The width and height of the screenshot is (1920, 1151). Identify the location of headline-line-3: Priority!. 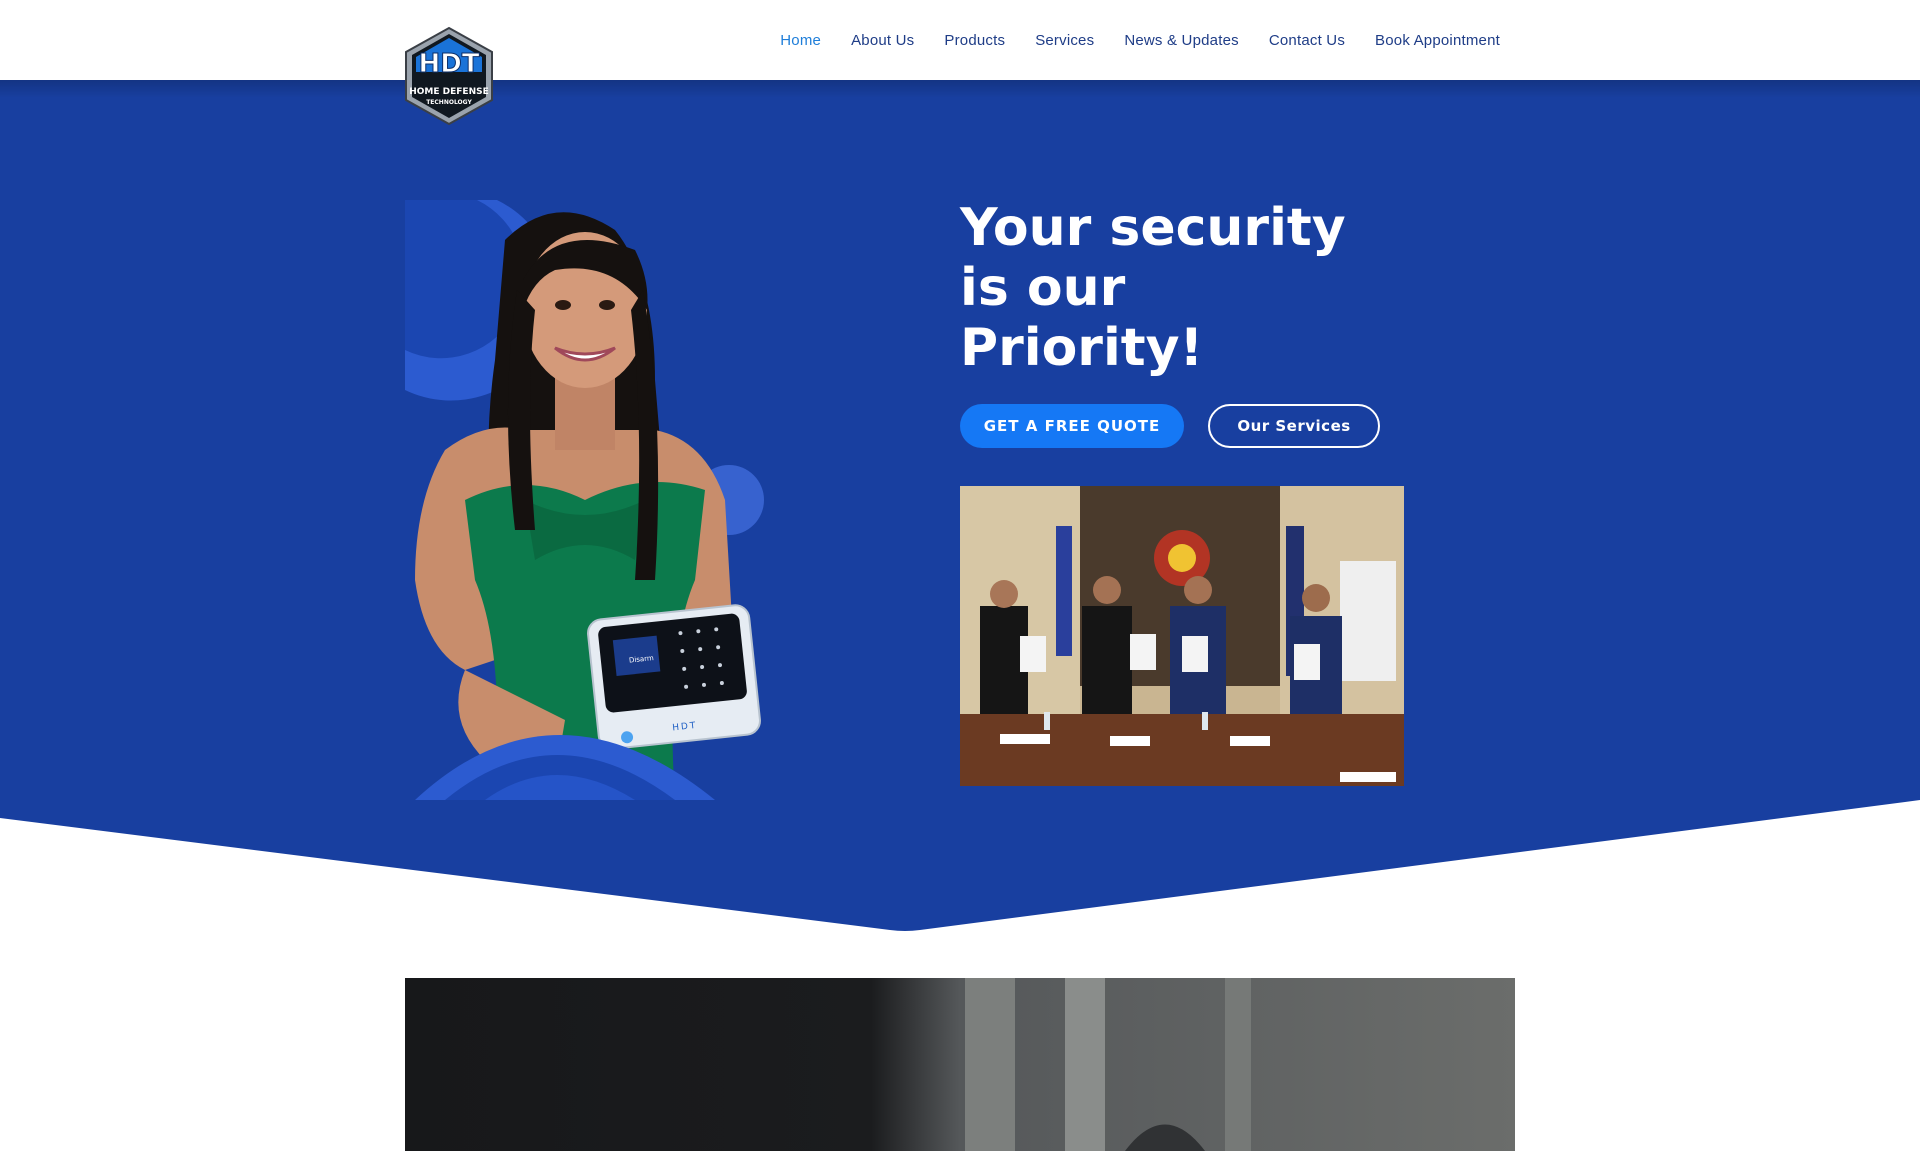
(1082, 348).